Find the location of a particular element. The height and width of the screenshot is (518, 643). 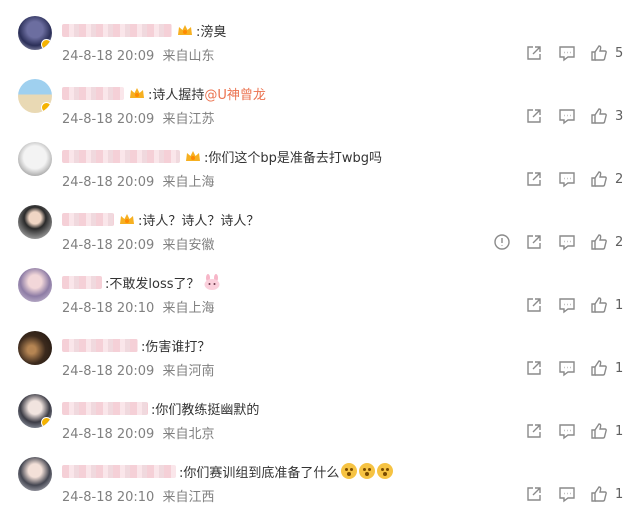

like-button: 5 is located at coordinates (606, 53).